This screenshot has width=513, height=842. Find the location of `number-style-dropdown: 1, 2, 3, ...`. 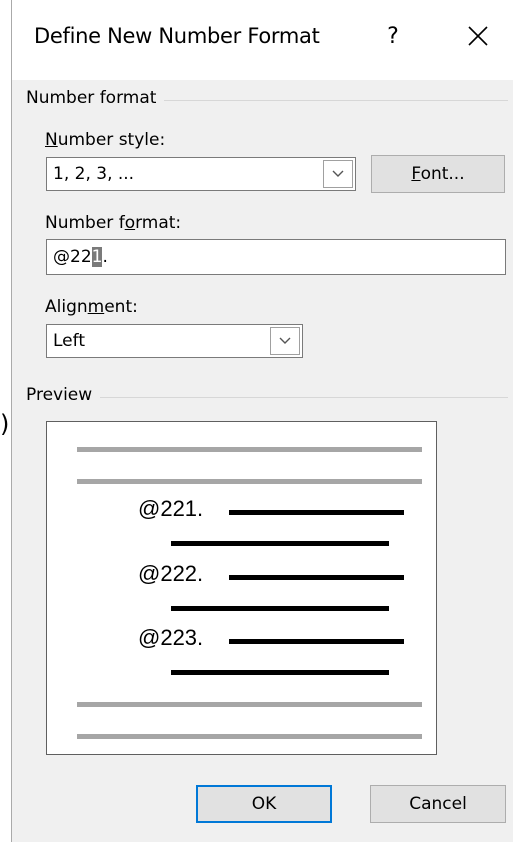

number-style-dropdown: 1, 2, 3, ... is located at coordinates (201, 174).